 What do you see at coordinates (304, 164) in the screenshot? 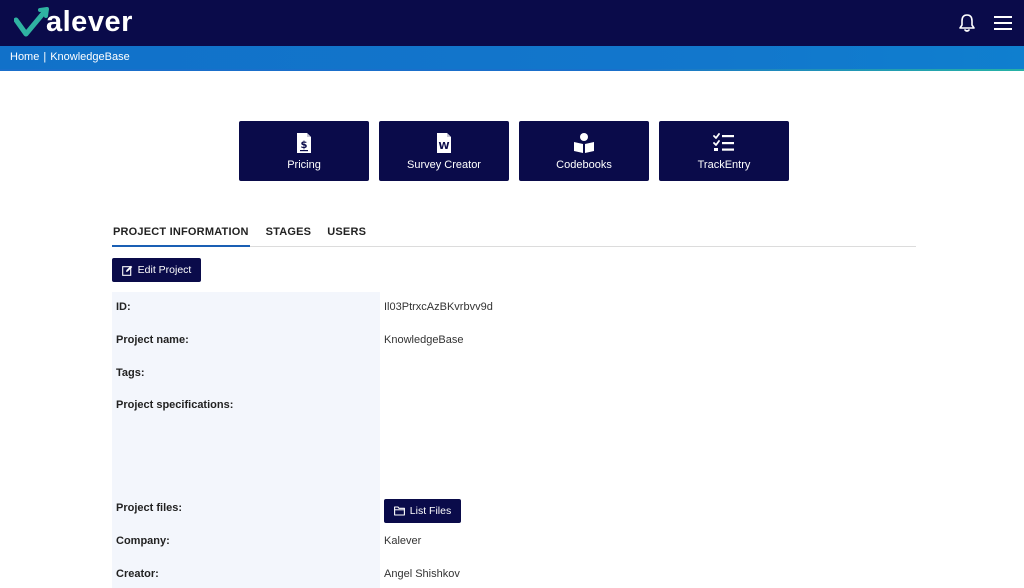
I see `pricing-label: Pricing` at bounding box center [304, 164].